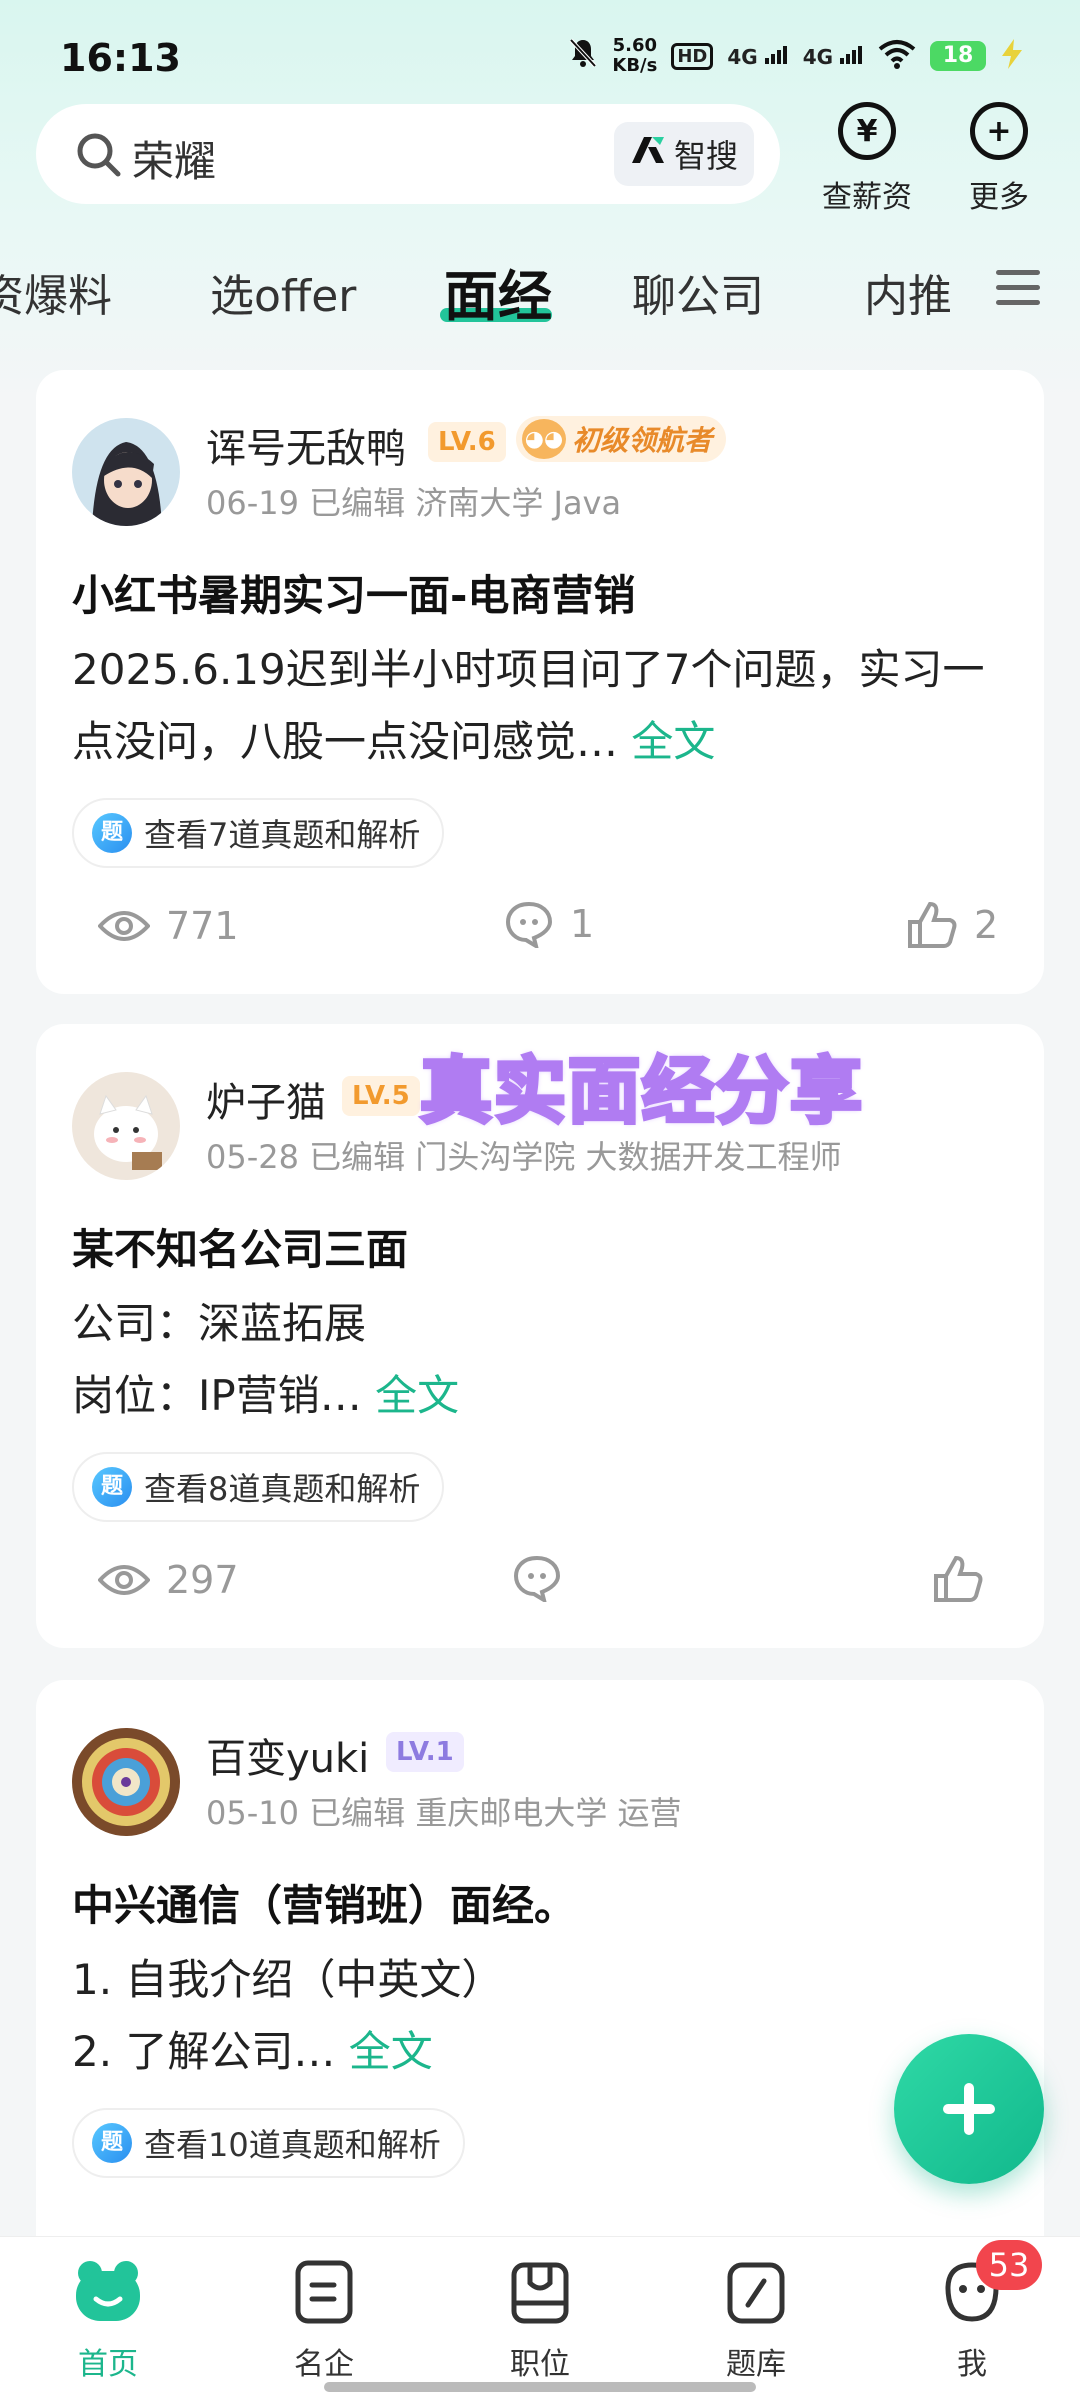 This screenshot has height=2400, width=1080. What do you see at coordinates (202, 1580) in the screenshot?
I see `views-count: 297` at bounding box center [202, 1580].